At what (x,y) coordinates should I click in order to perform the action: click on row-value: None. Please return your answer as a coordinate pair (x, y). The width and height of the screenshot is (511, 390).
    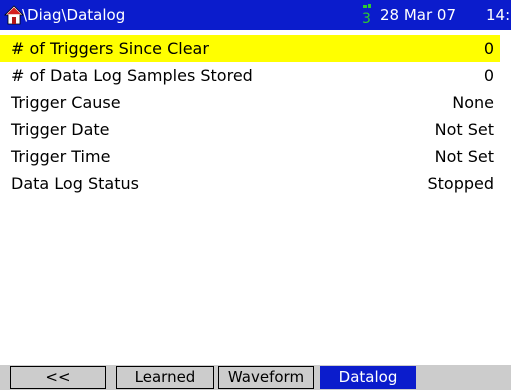
    Looking at the image, I should click on (473, 102).